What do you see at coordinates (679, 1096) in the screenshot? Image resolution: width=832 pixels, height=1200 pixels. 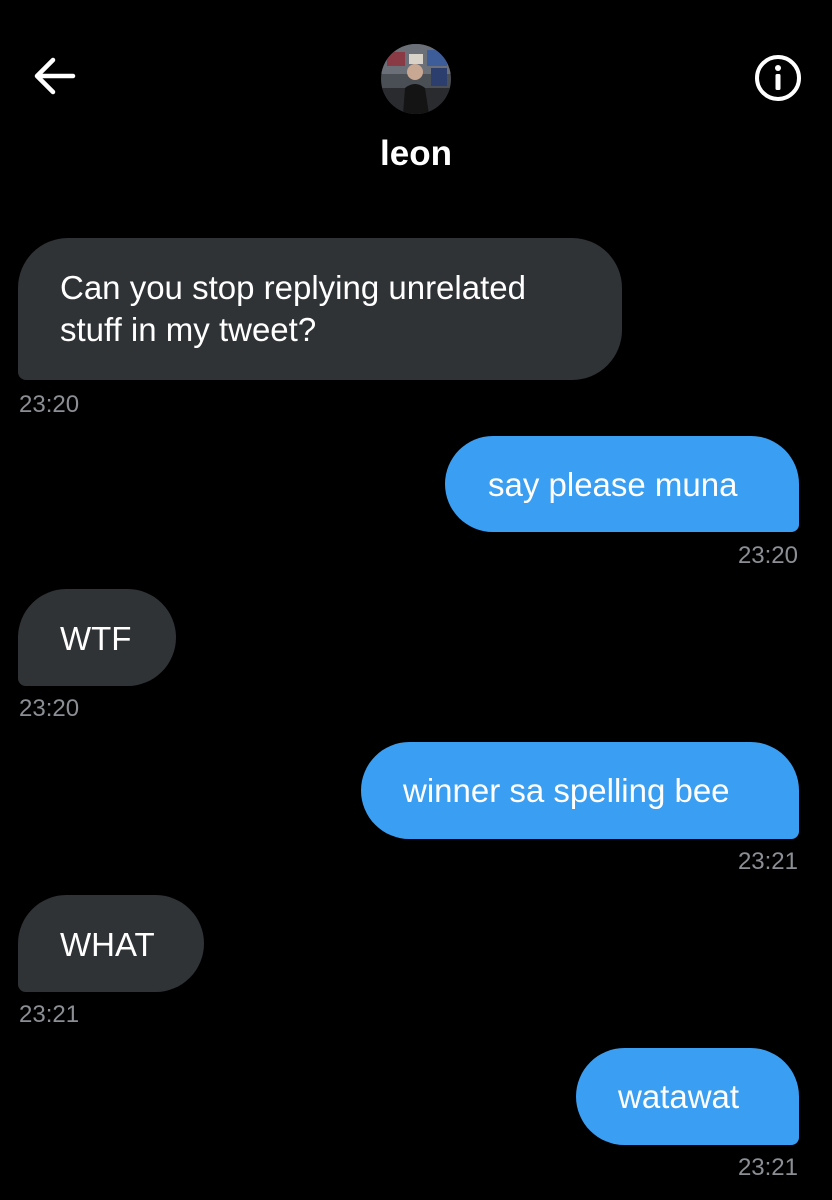 I see `message-text: watawat` at bounding box center [679, 1096].